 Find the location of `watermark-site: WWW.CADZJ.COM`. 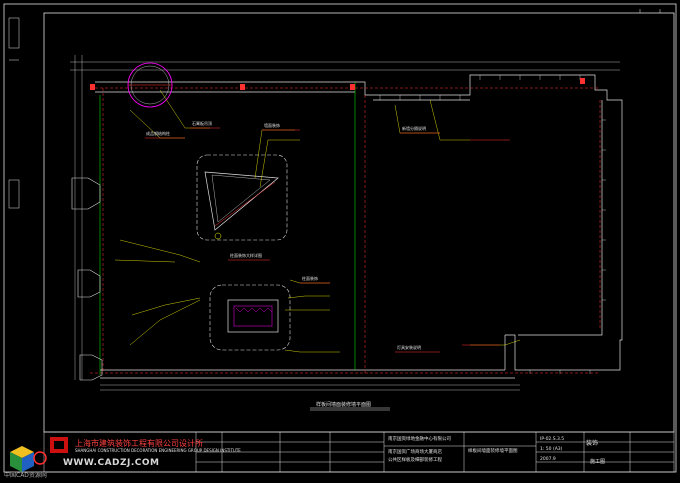

watermark-site: WWW.CADZJ.COM is located at coordinates (111, 463).